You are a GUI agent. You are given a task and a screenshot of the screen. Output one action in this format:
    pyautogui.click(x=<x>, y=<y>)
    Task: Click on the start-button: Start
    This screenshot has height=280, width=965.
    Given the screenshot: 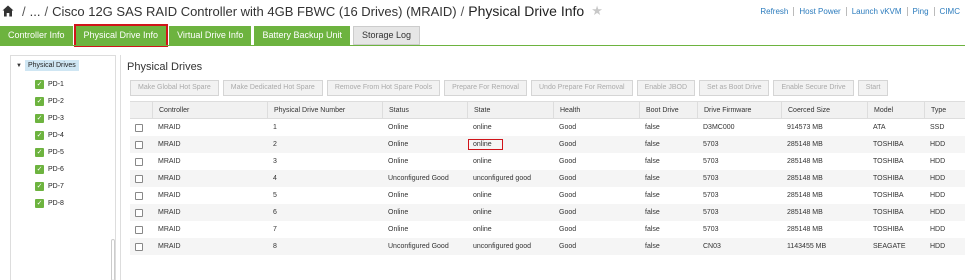 What is the action you would take?
    pyautogui.click(x=873, y=88)
    